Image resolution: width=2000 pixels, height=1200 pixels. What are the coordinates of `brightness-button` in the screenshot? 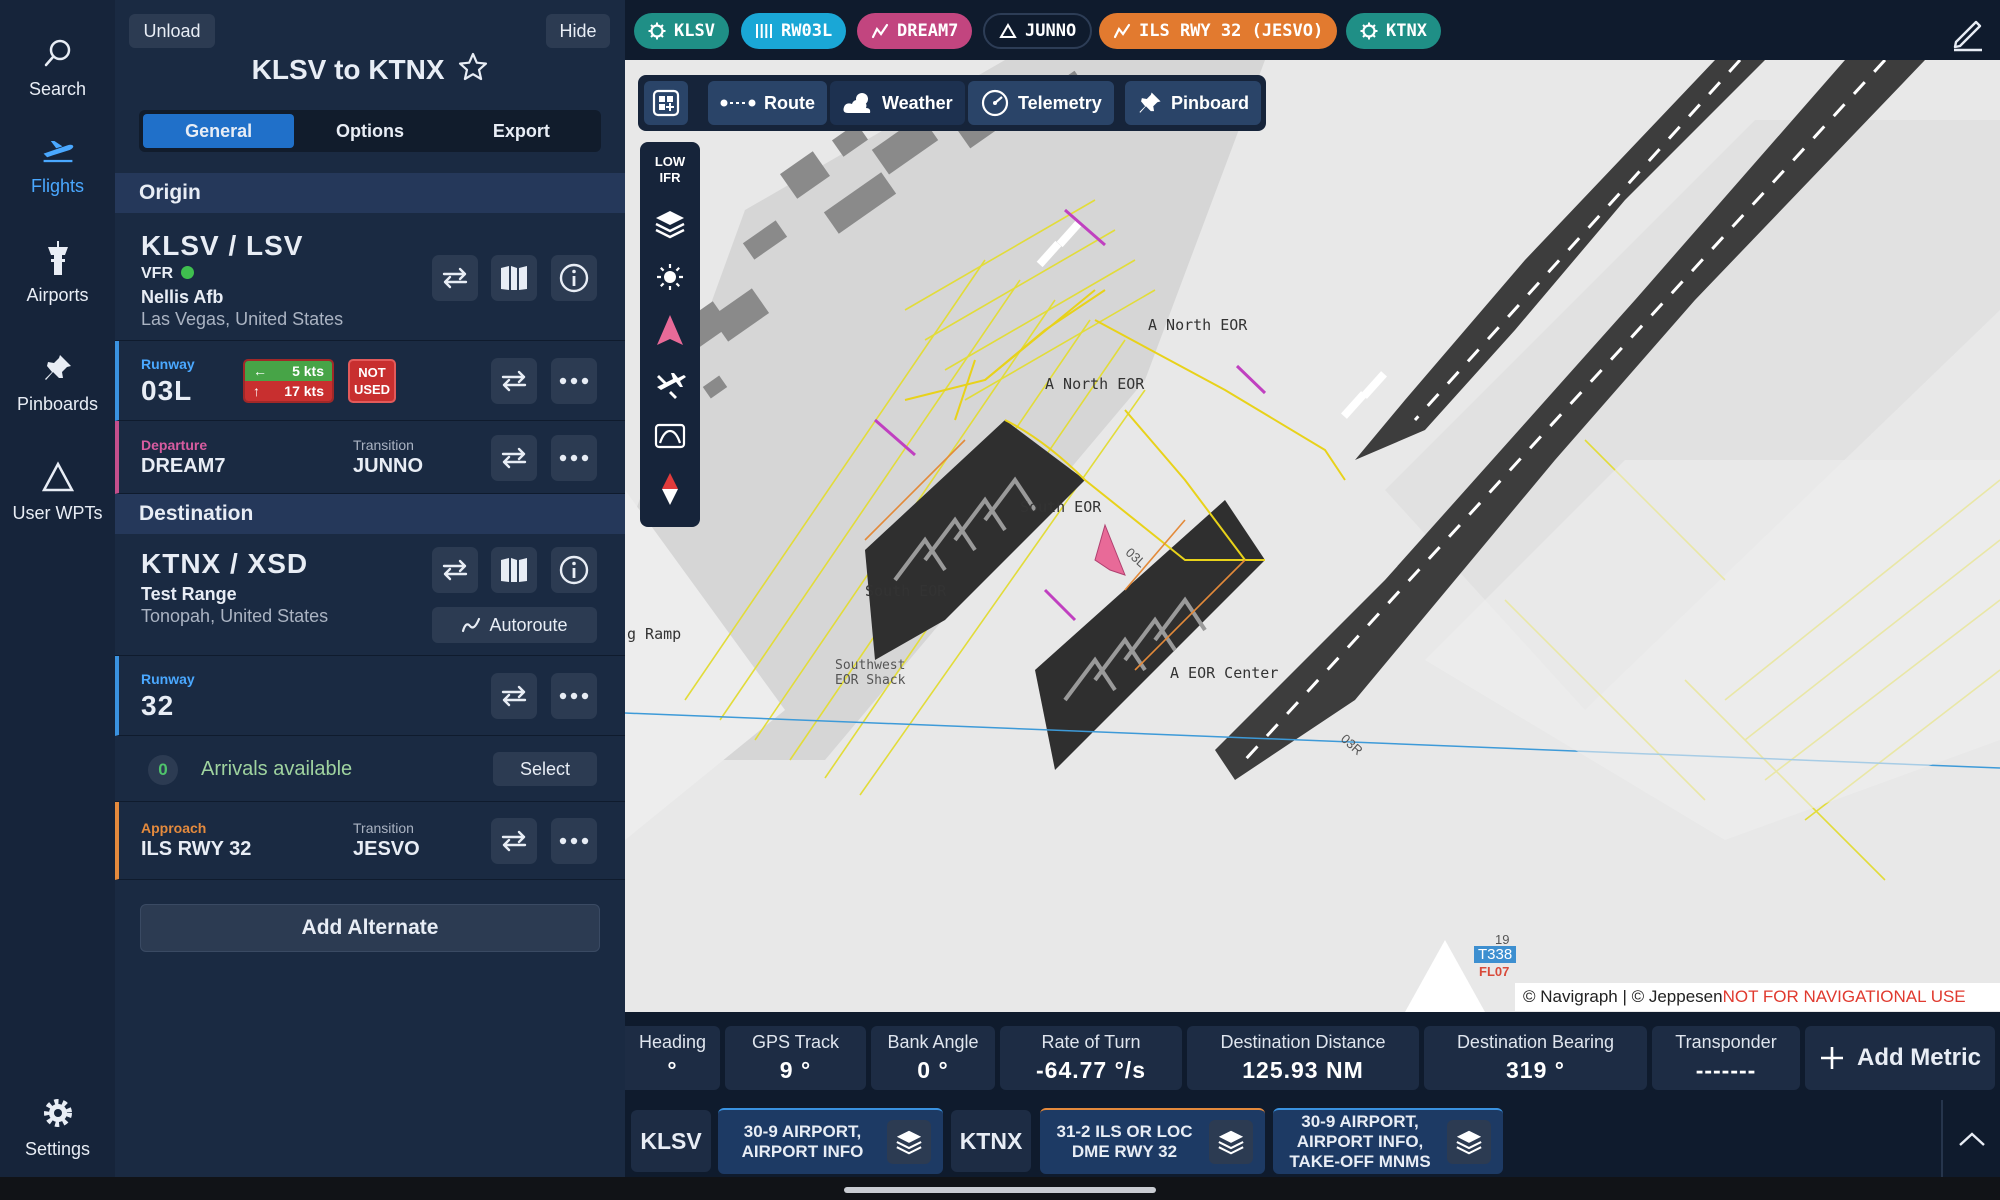 It's located at (670, 277).